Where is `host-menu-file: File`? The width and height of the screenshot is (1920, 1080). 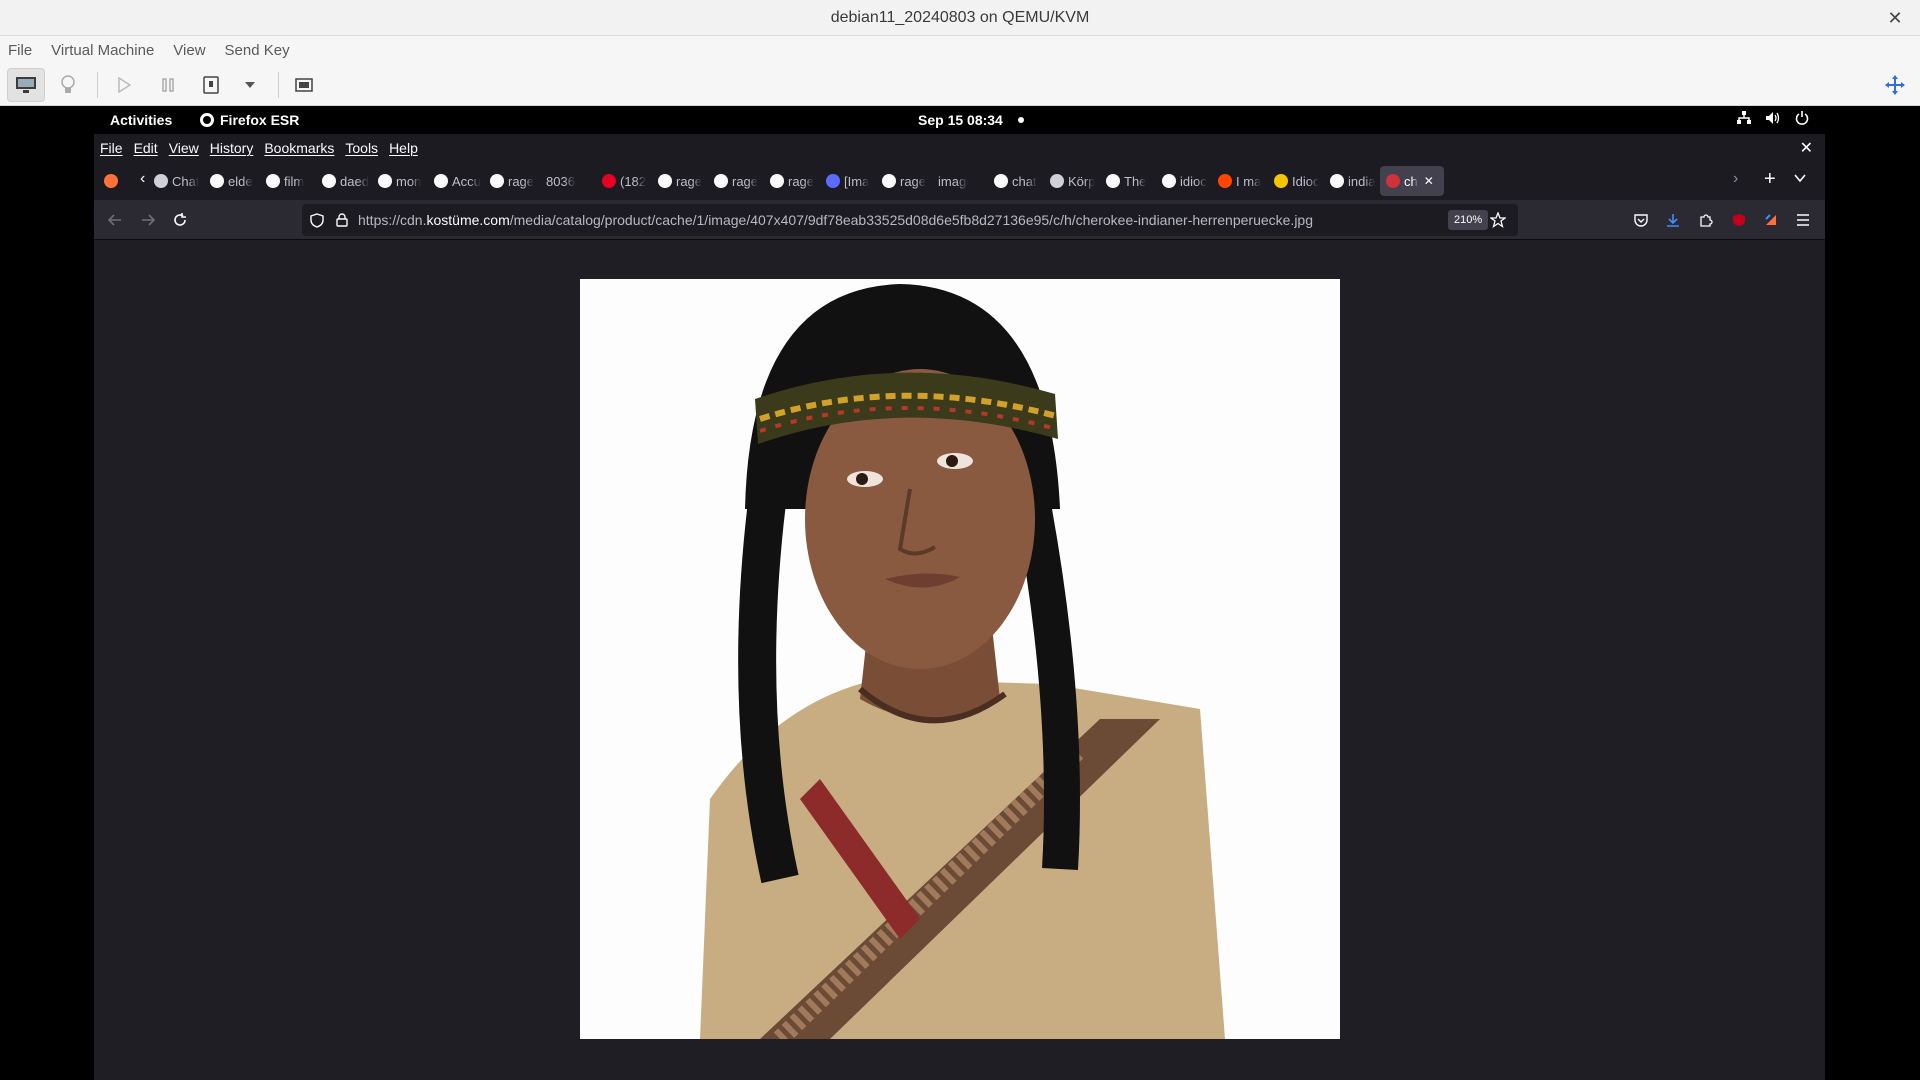 host-menu-file: File is located at coordinates (20, 50).